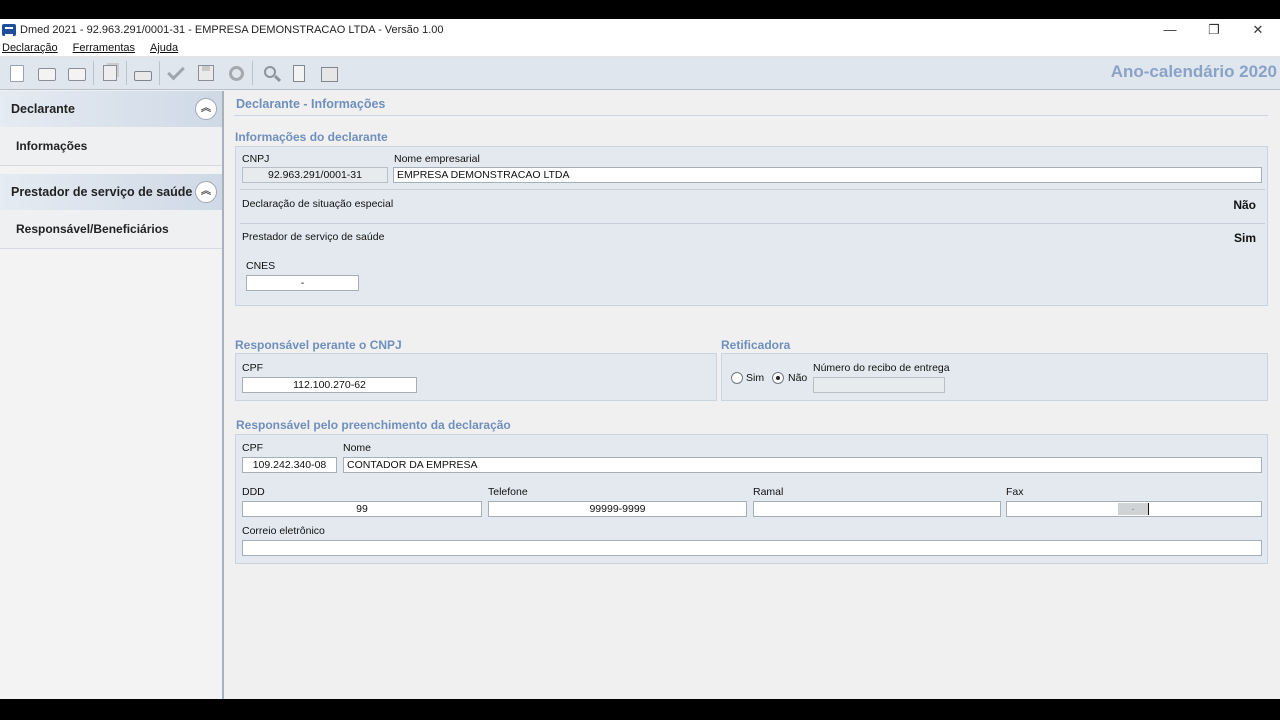 Image resolution: width=1280 pixels, height=720 pixels. What do you see at coordinates (1148, 509) in the screenshot?
I see `text-caret` at bounding box center [1148, 509].